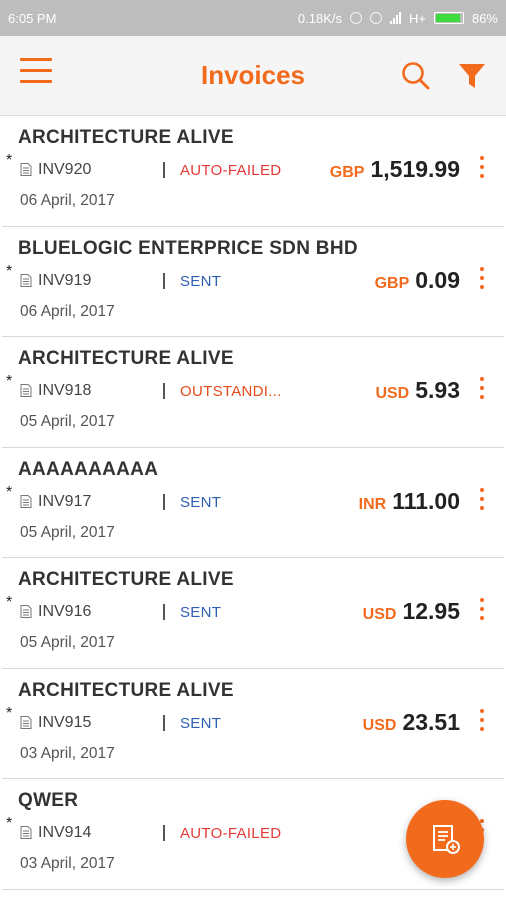  I want to click on app-bar: Invoices, so click(253, 76).